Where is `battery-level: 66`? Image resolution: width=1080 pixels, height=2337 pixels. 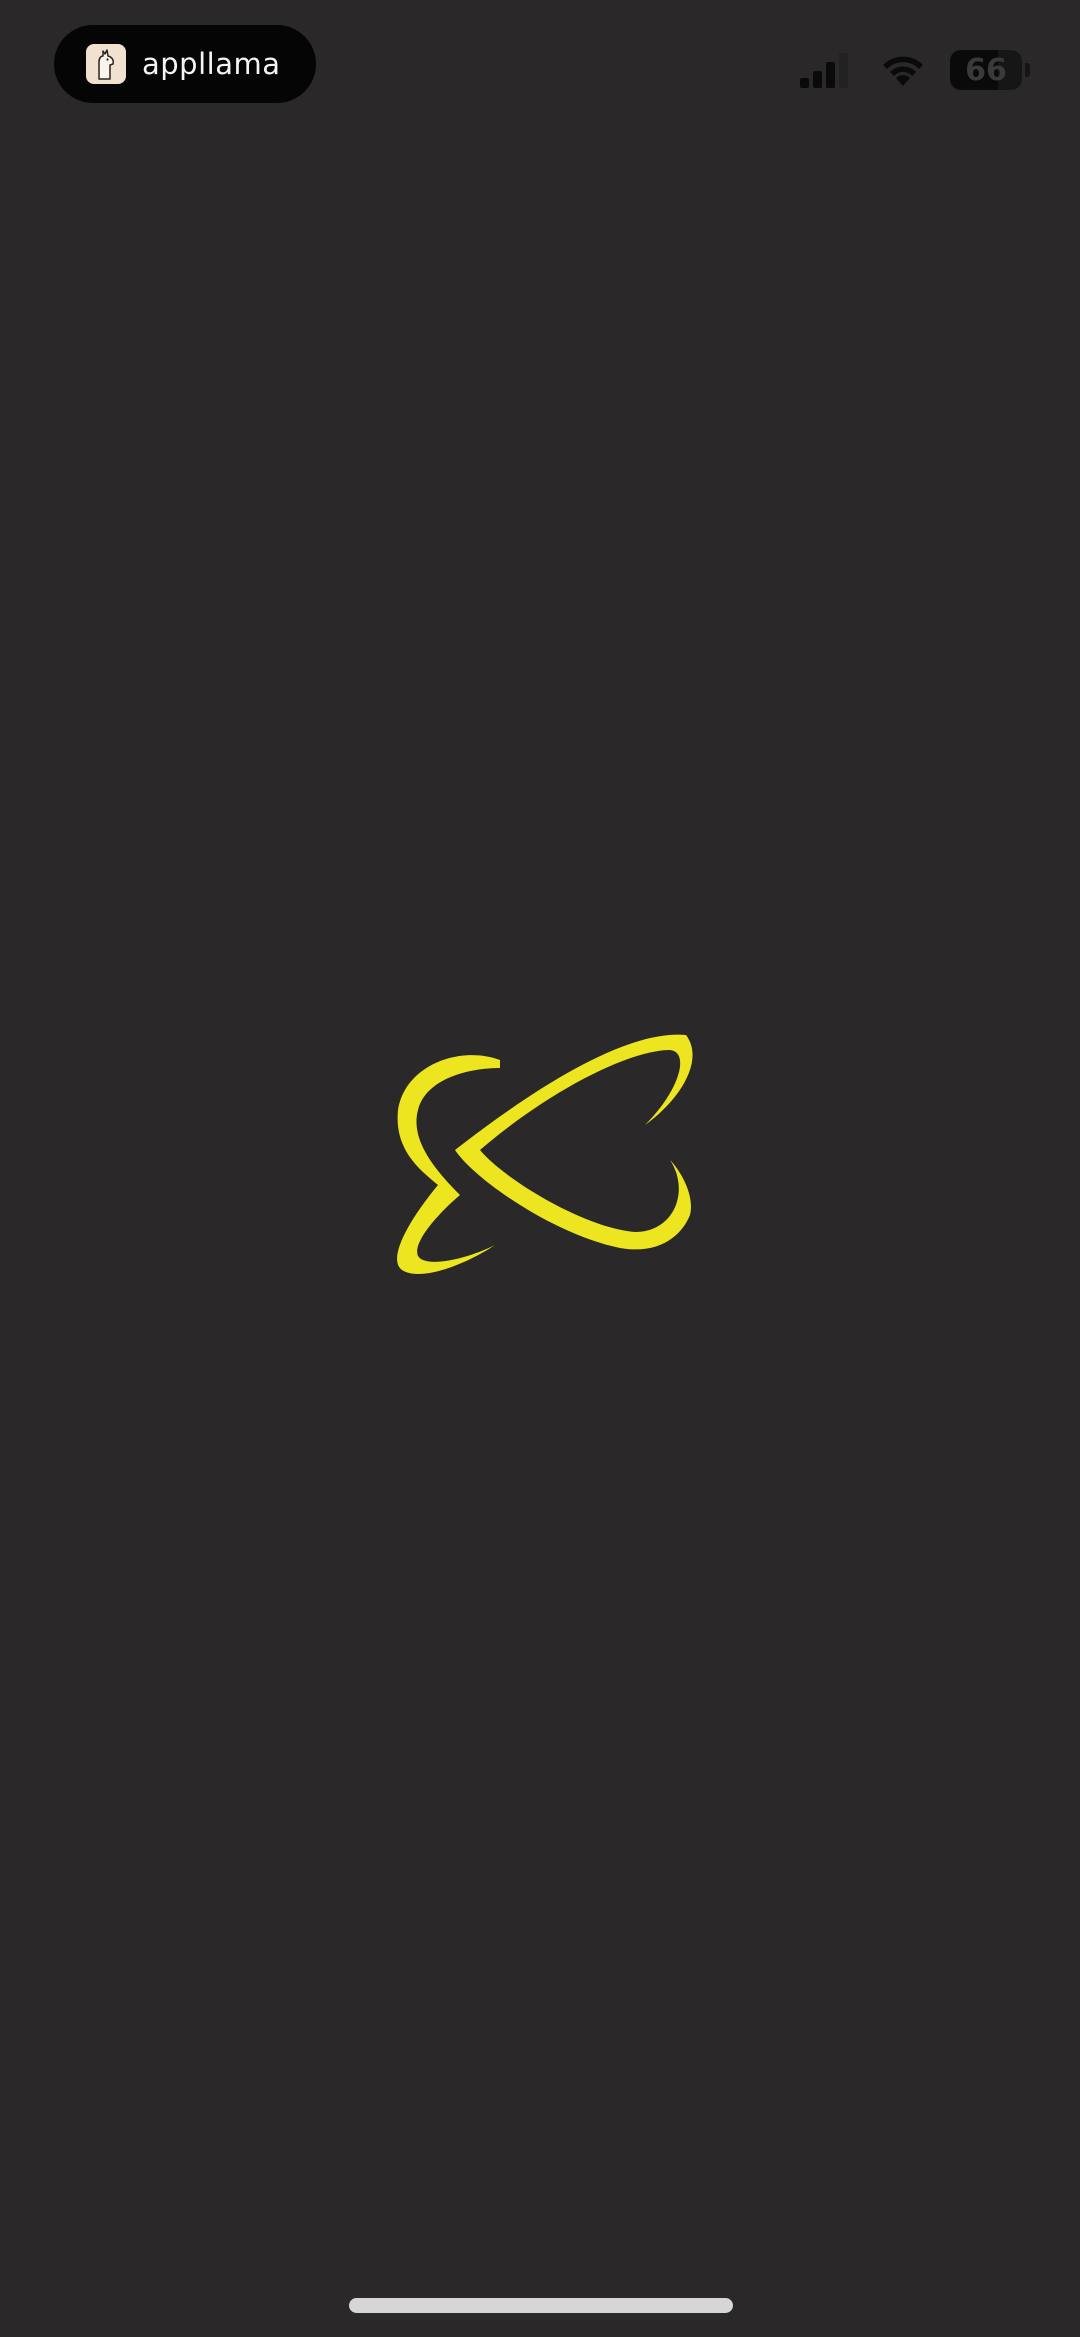
battery-level: 66 is located at coordinates (986, 70).